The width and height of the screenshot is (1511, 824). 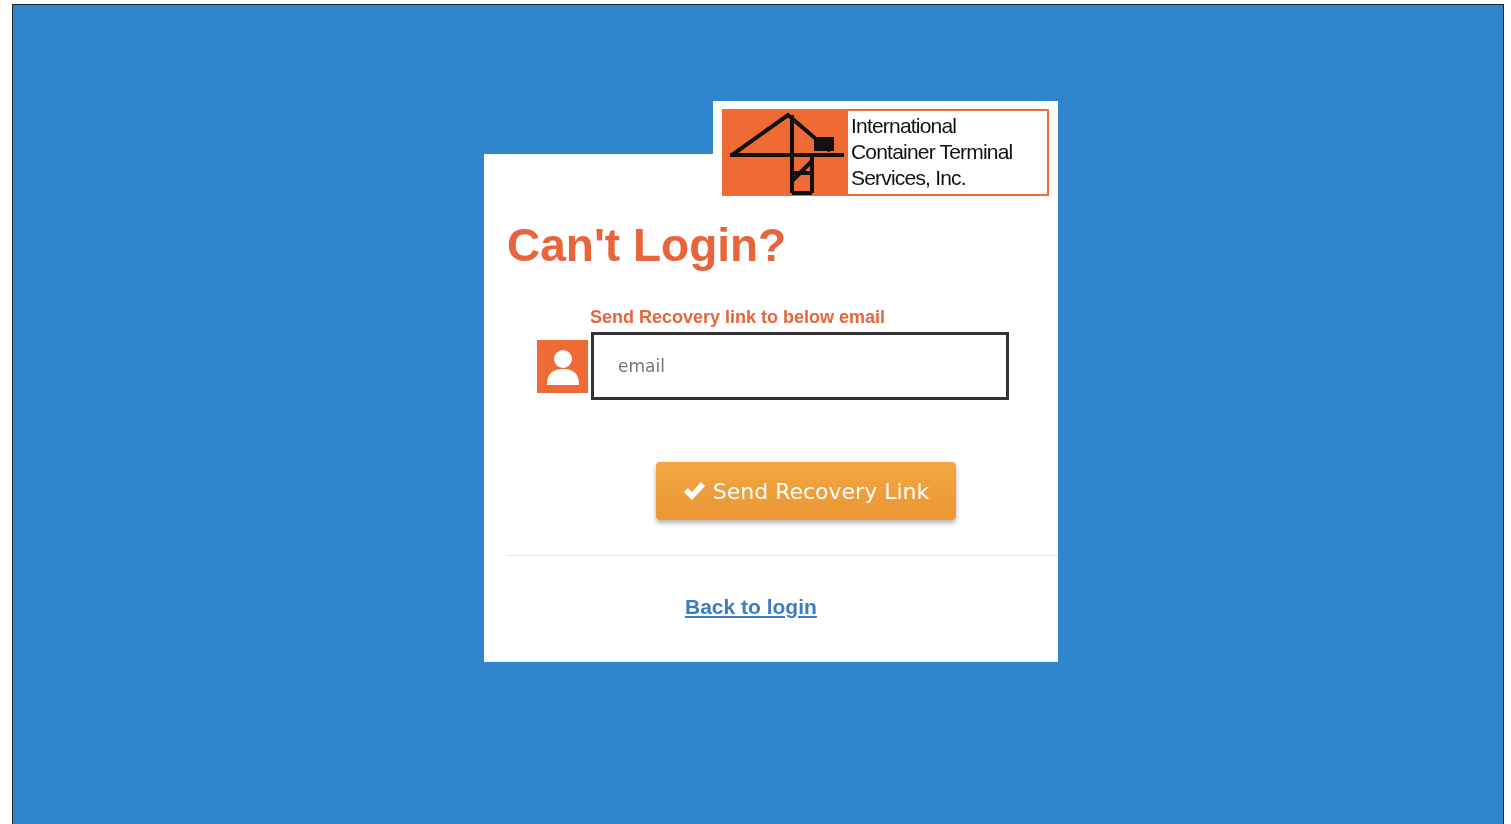 I want to click on email-field: email, so click(x=800, y=366).